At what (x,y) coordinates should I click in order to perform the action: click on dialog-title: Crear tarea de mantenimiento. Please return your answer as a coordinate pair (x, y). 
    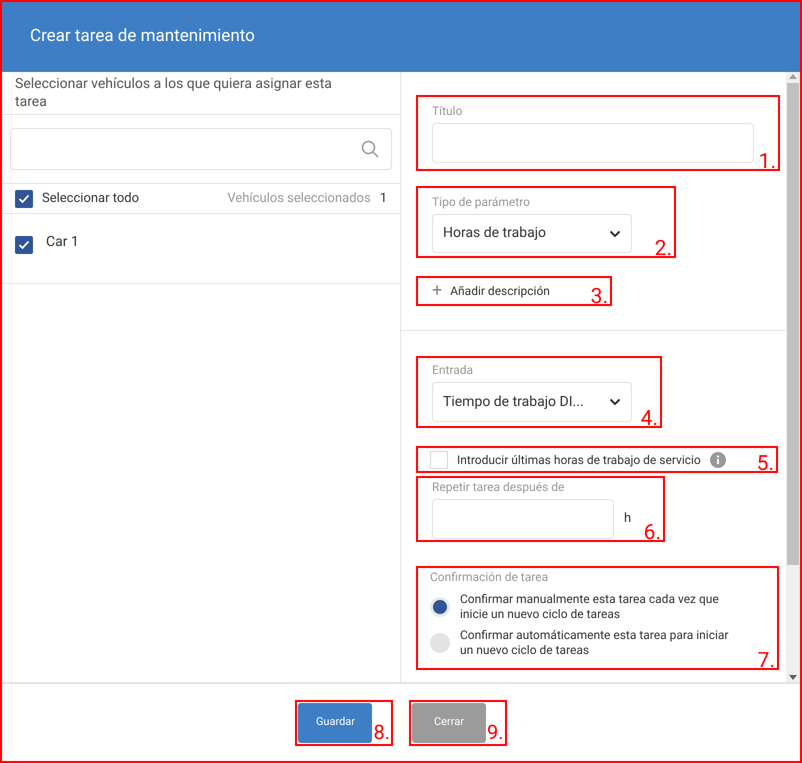
    Looking at the image, I should click on (142, 36).